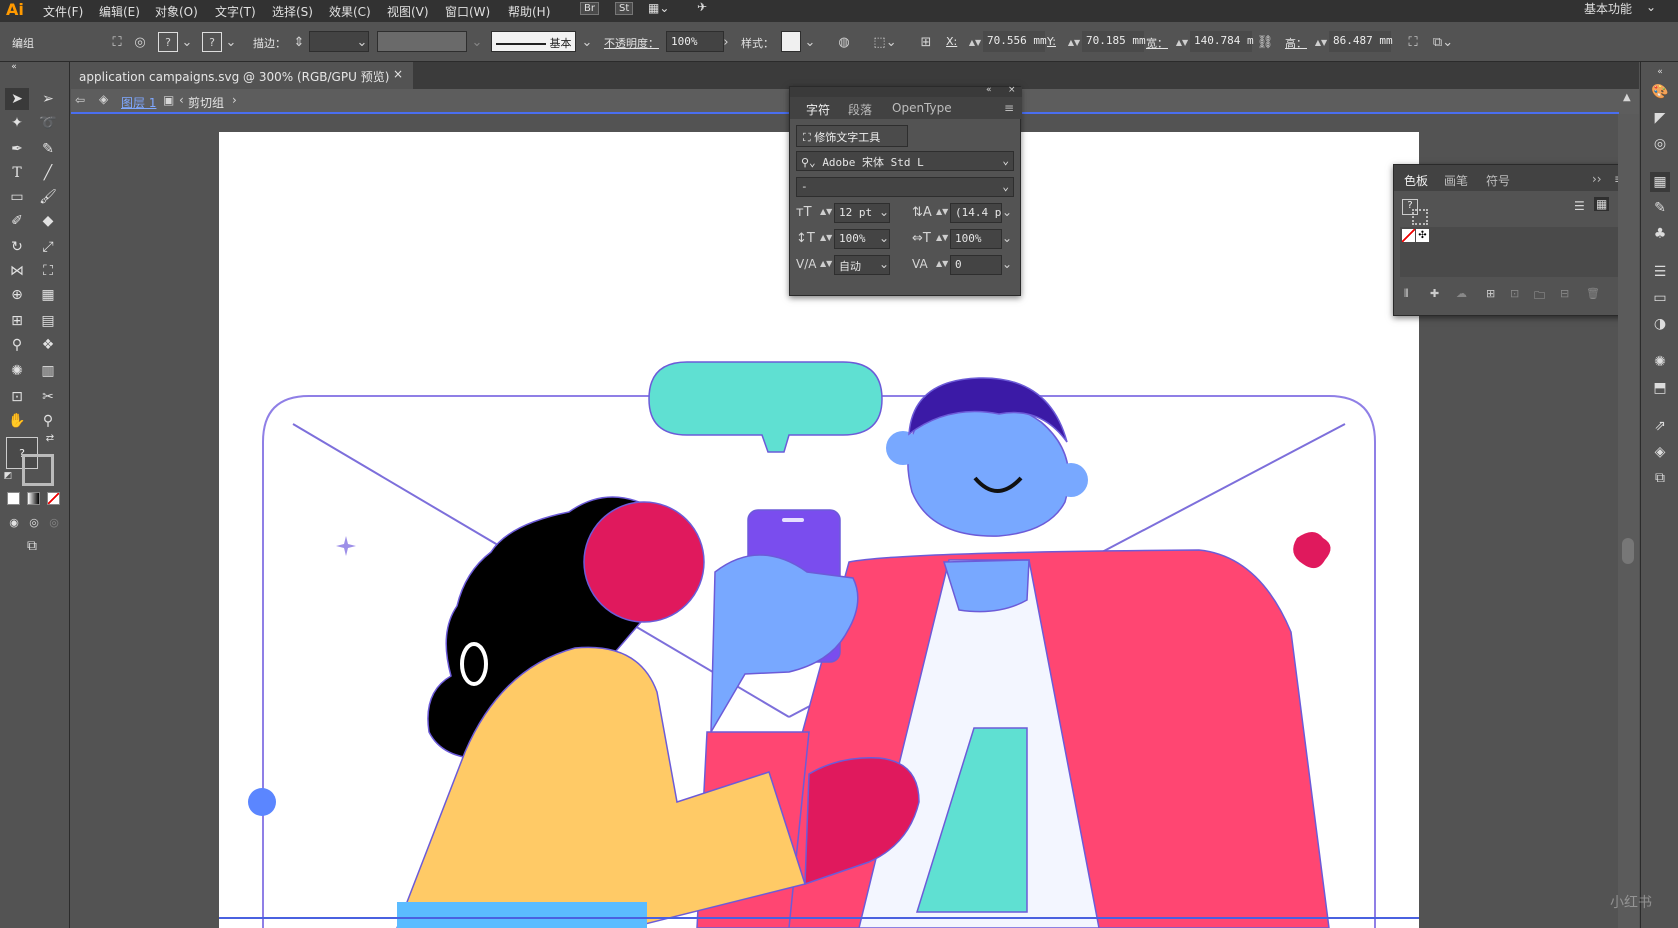 The width and height of the screenshot is (1678, 928). What do you see at coordinates (1660, 118) in the screenshot?
I see `color-guide-icon: ◤` at bounding box center [1660, 118].